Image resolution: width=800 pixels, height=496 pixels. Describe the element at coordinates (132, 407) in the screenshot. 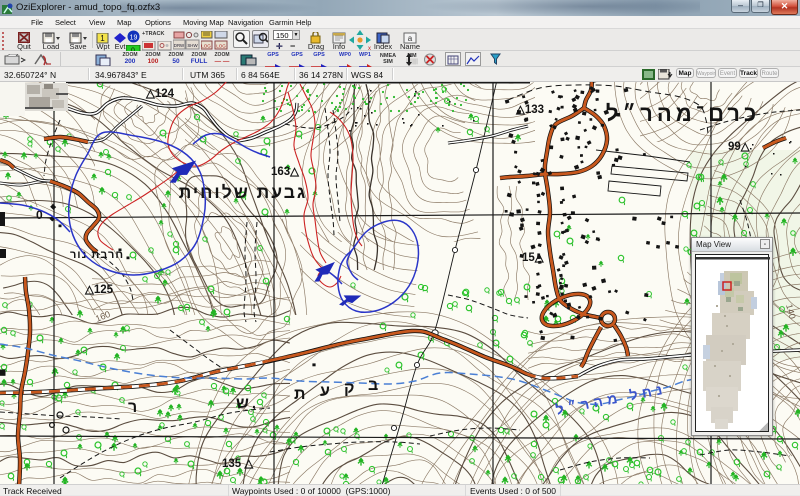

I see `svg-text: ר` at that location.